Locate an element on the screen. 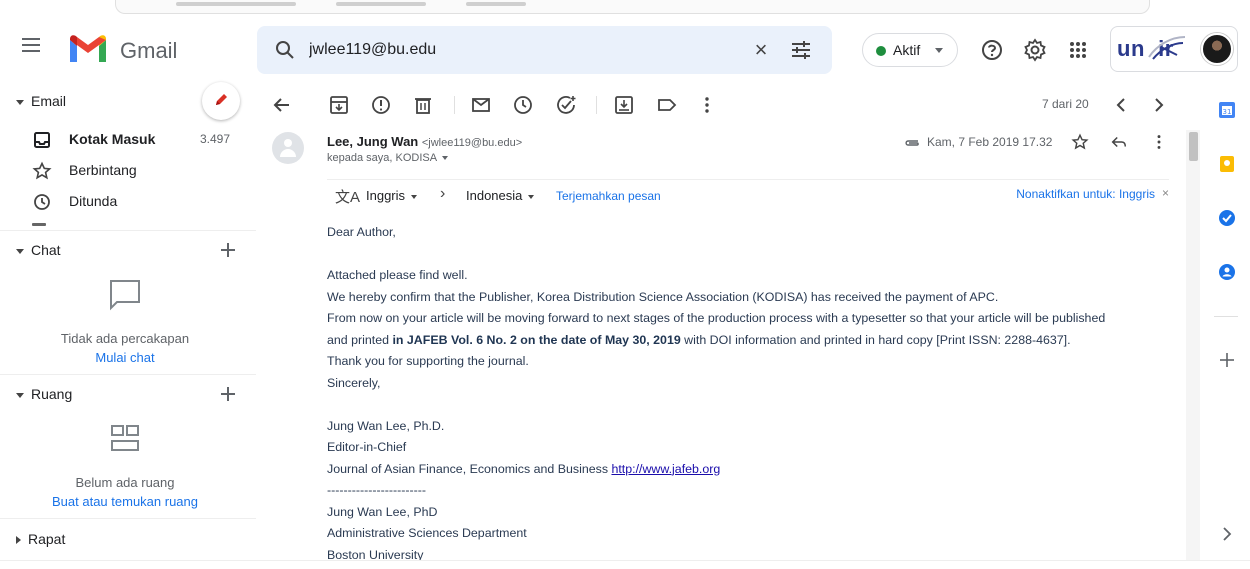  apps-grid-icon is located at coordinates (1078, 50).